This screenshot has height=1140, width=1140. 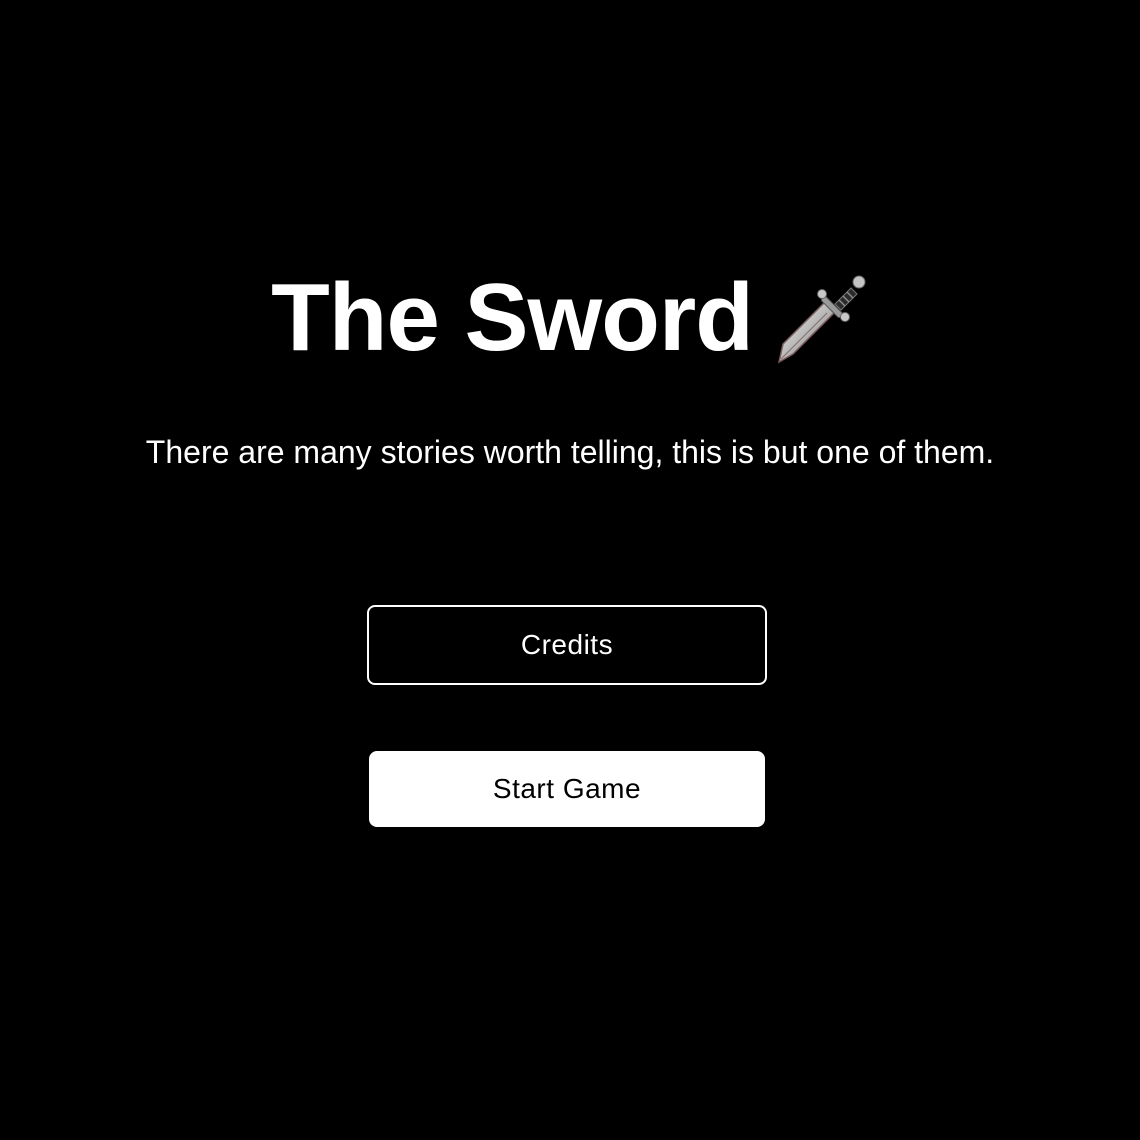 I want to click on title-row: The Sword, so click(x=570, y=318).